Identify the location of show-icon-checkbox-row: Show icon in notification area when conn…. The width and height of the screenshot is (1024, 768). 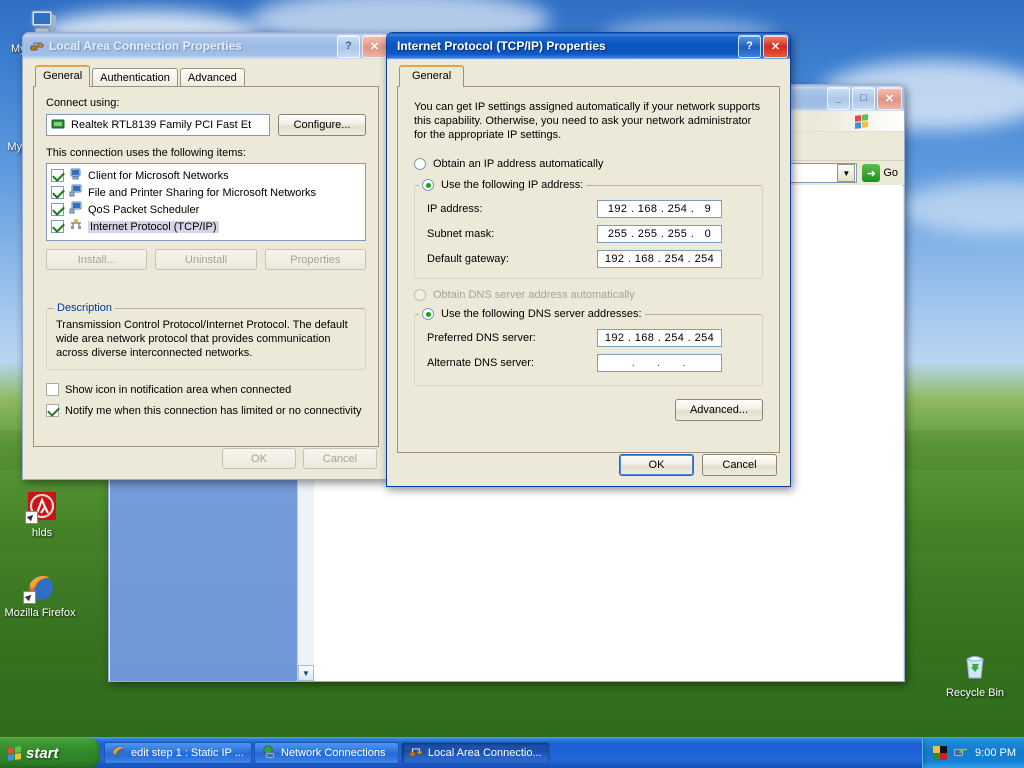
(168, 389).